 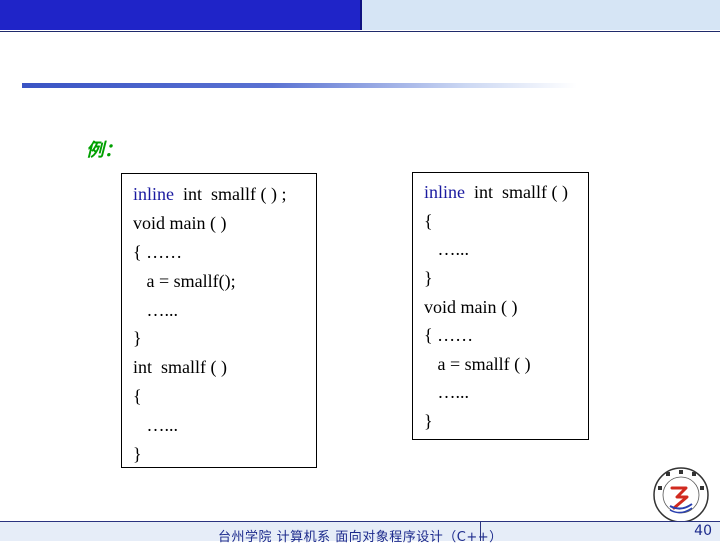 What do you see at coordinates (299, 85) in the screenshot?
I see `title-rule` at bounding box center [299, 85].